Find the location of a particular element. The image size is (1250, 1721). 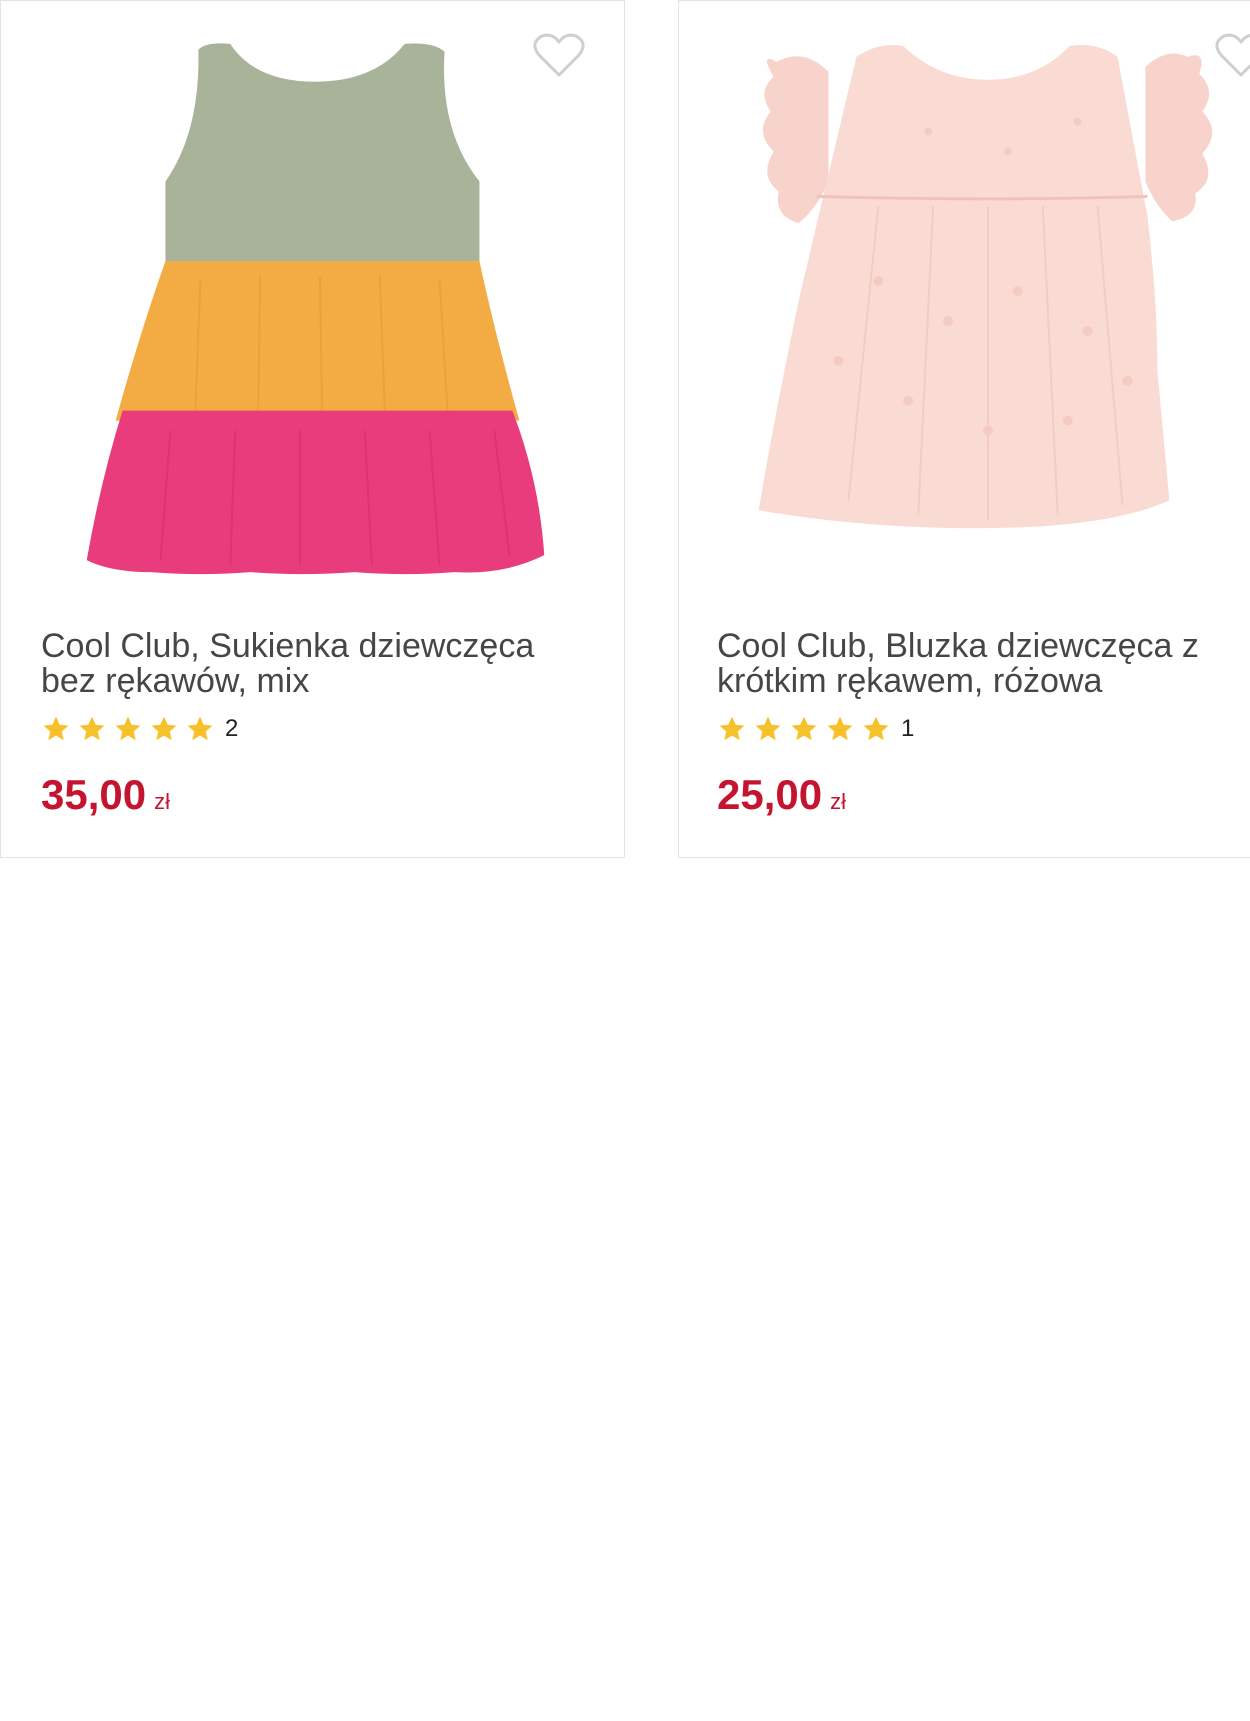

product-price: 35,00 zł is located at coordinates (105, 798).